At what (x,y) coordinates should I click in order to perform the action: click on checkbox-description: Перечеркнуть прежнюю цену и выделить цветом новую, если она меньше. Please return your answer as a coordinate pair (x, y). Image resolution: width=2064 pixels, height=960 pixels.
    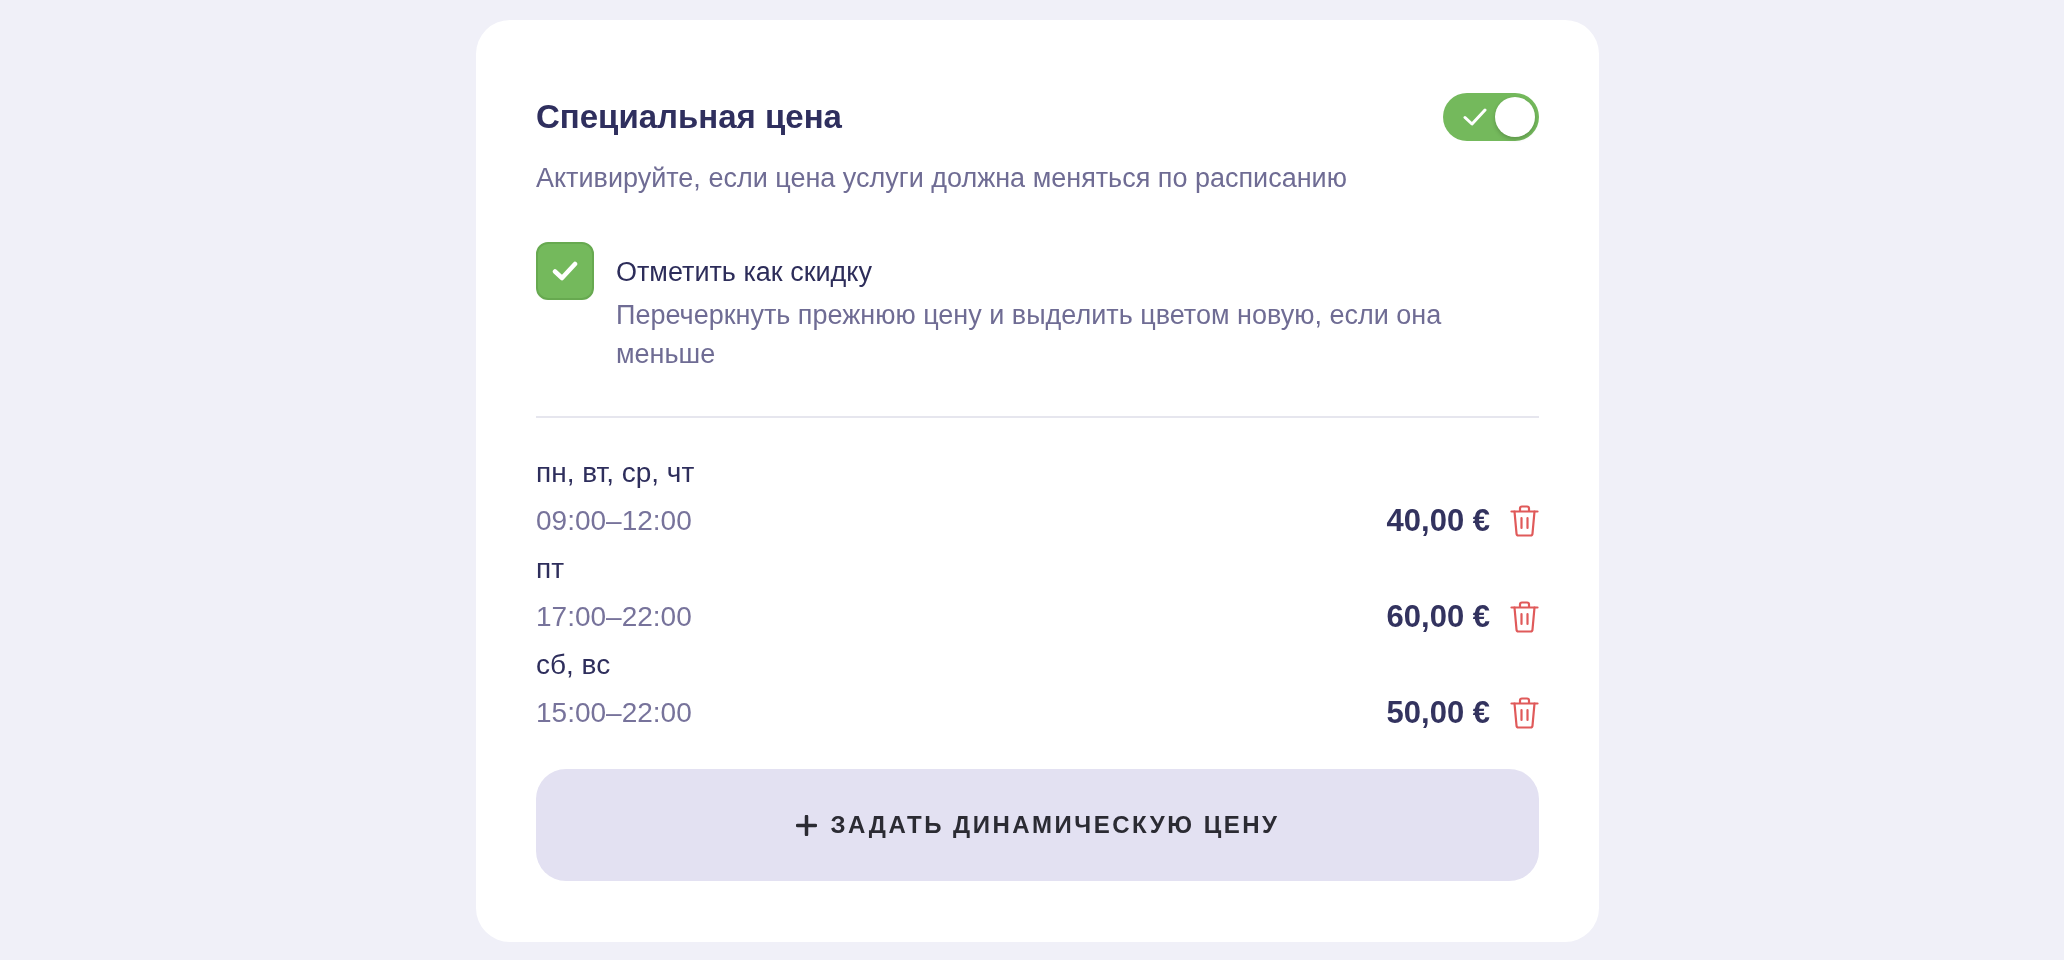
    Looking at the image, I should click on (1029, 335).